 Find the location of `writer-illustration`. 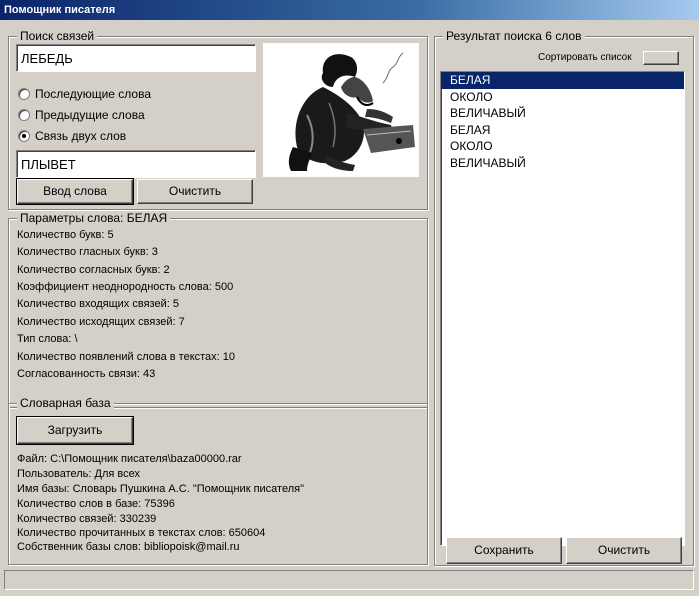

writer-illustration is located at coordinates (341, 110).